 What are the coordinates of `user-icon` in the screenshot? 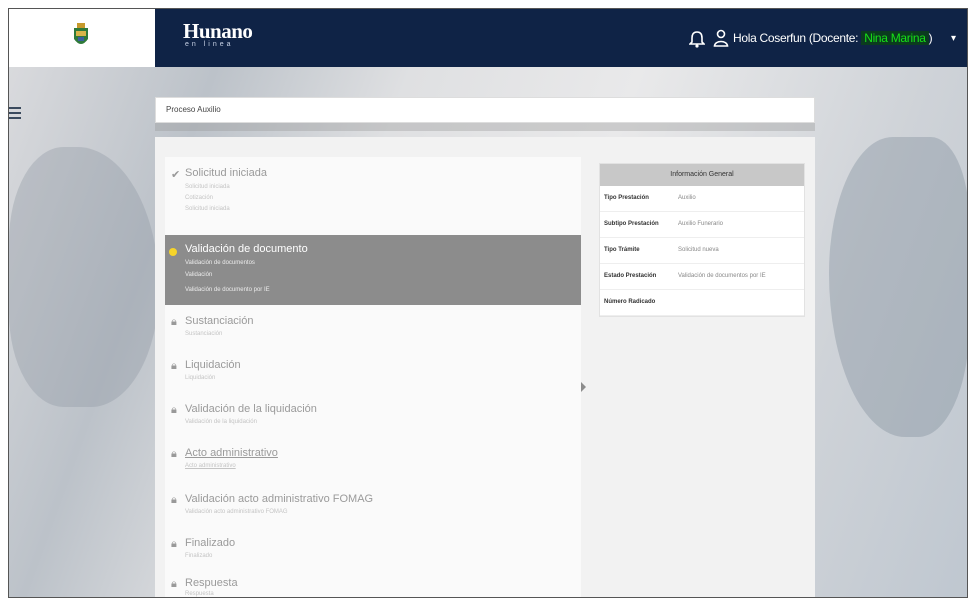 It's located at (721, 38).